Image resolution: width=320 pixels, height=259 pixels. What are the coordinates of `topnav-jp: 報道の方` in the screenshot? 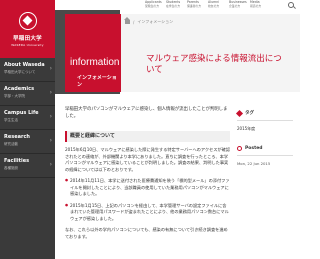 It's located at (256, 5).